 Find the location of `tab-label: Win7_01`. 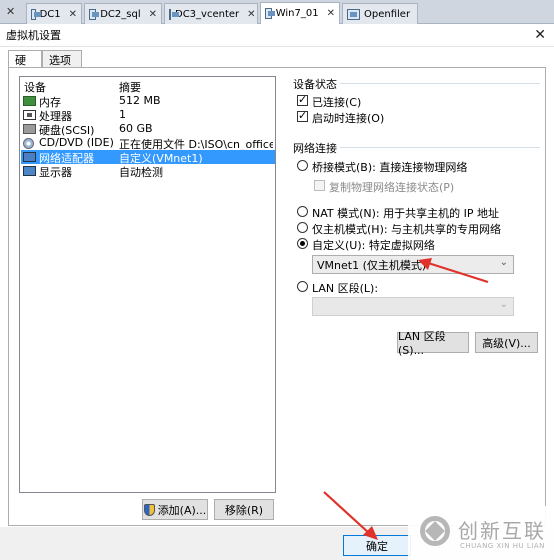

tab-label: Win7_01 is located at coordinates (297, 13).